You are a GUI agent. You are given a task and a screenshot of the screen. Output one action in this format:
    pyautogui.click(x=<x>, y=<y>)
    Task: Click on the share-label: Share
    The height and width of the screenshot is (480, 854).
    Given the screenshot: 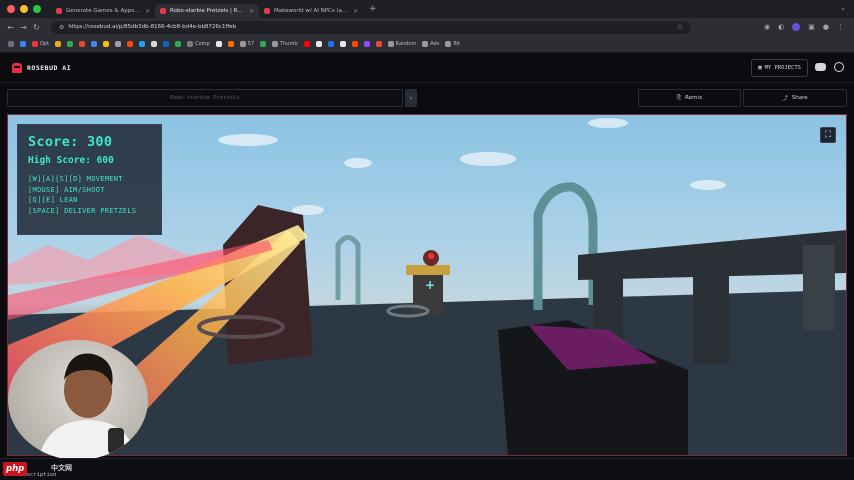 What is the action you would take?
    pyautogui.click(x=799, y=98)
    